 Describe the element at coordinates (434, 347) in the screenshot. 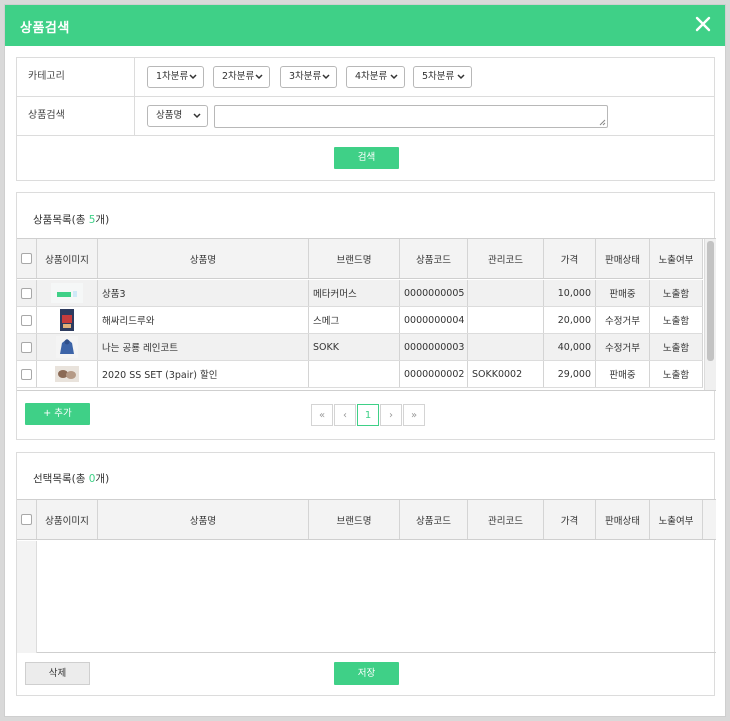

I see `row-code: 0000000003` at that location.